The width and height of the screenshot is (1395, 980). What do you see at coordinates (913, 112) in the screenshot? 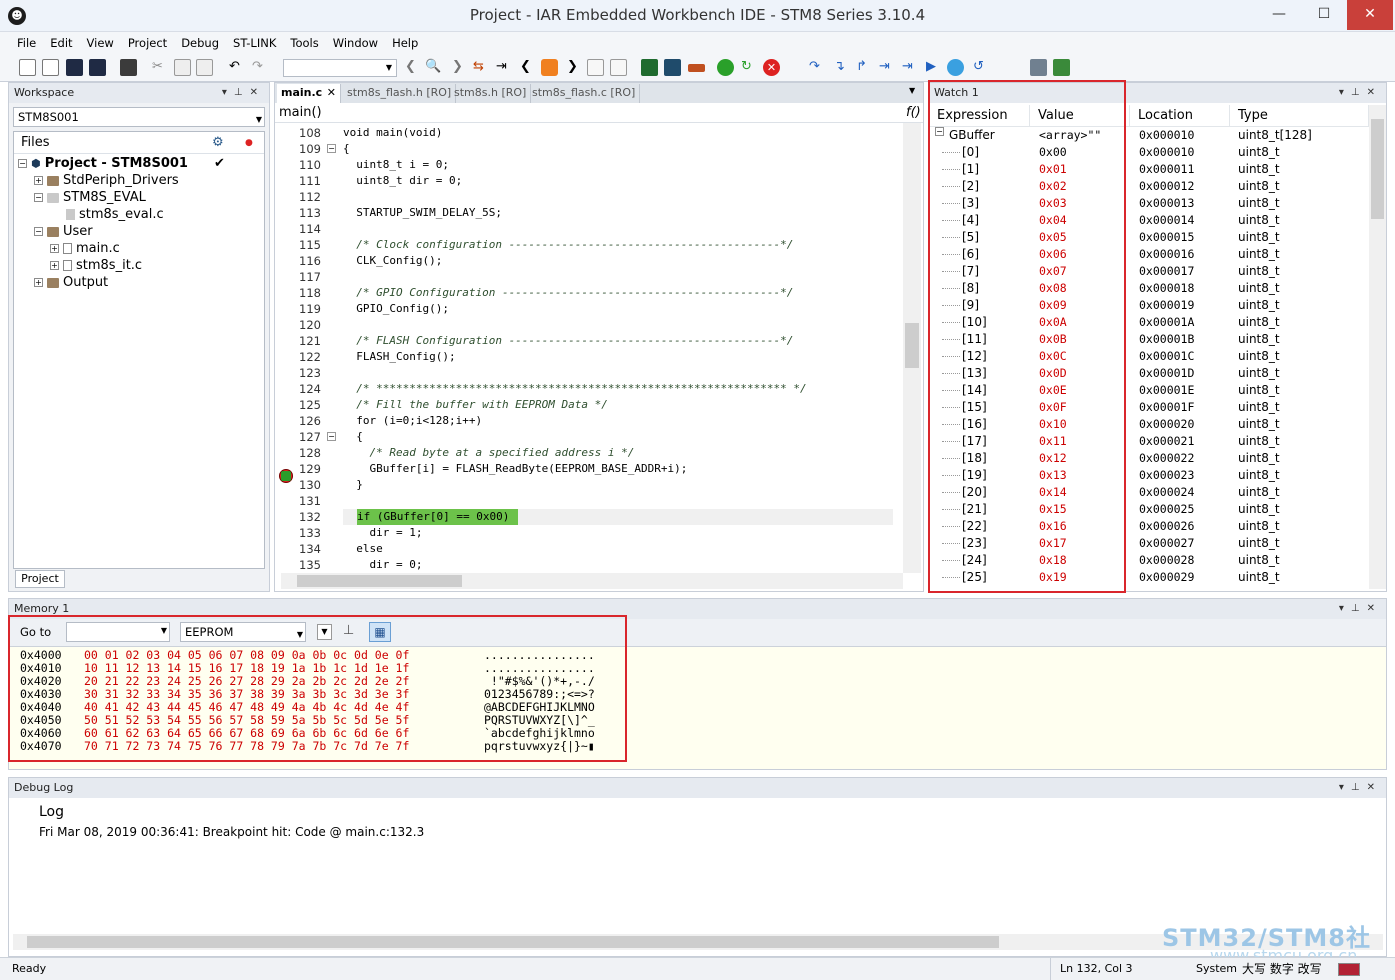
I see `function-list-icon: f()` at bounding box center [913, 112].